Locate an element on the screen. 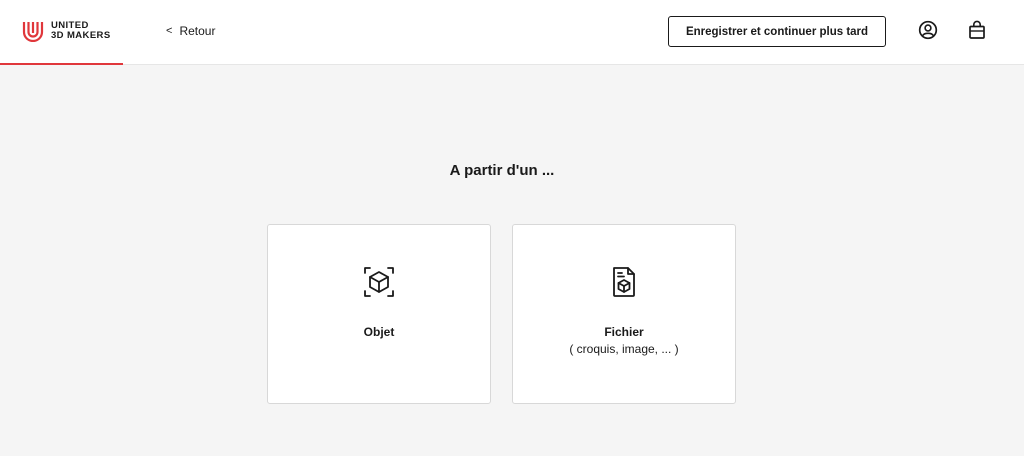 The height and width of the screenshot is (456, 1024). option-label: Objet is located at coordinates (379, 332).